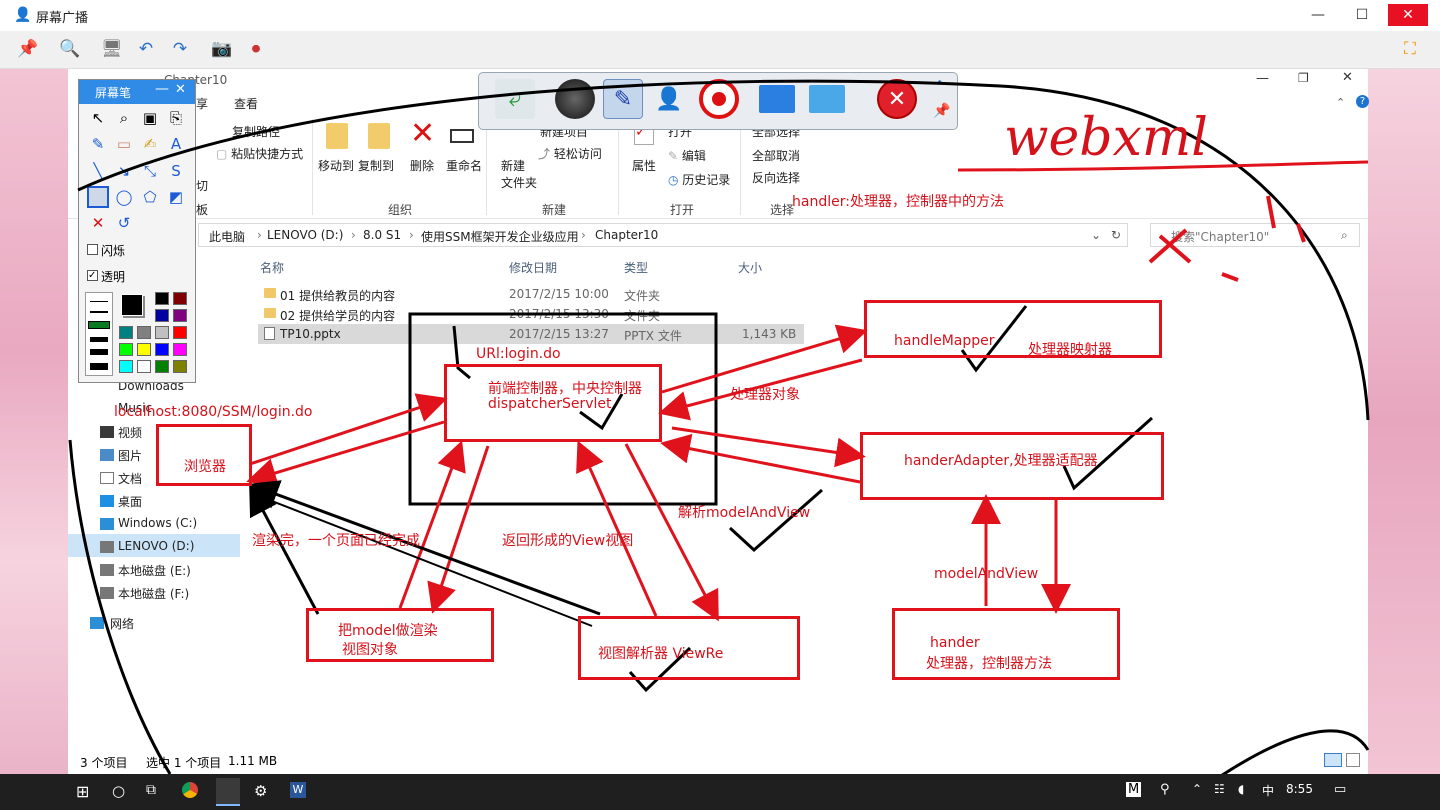 This screenshot has width=1440, height=810. Describe the element at coordinates (259, 153) in the screenshot. I see `paste-shortcut-button: ▢ 粘贴快捷方式` at that location.